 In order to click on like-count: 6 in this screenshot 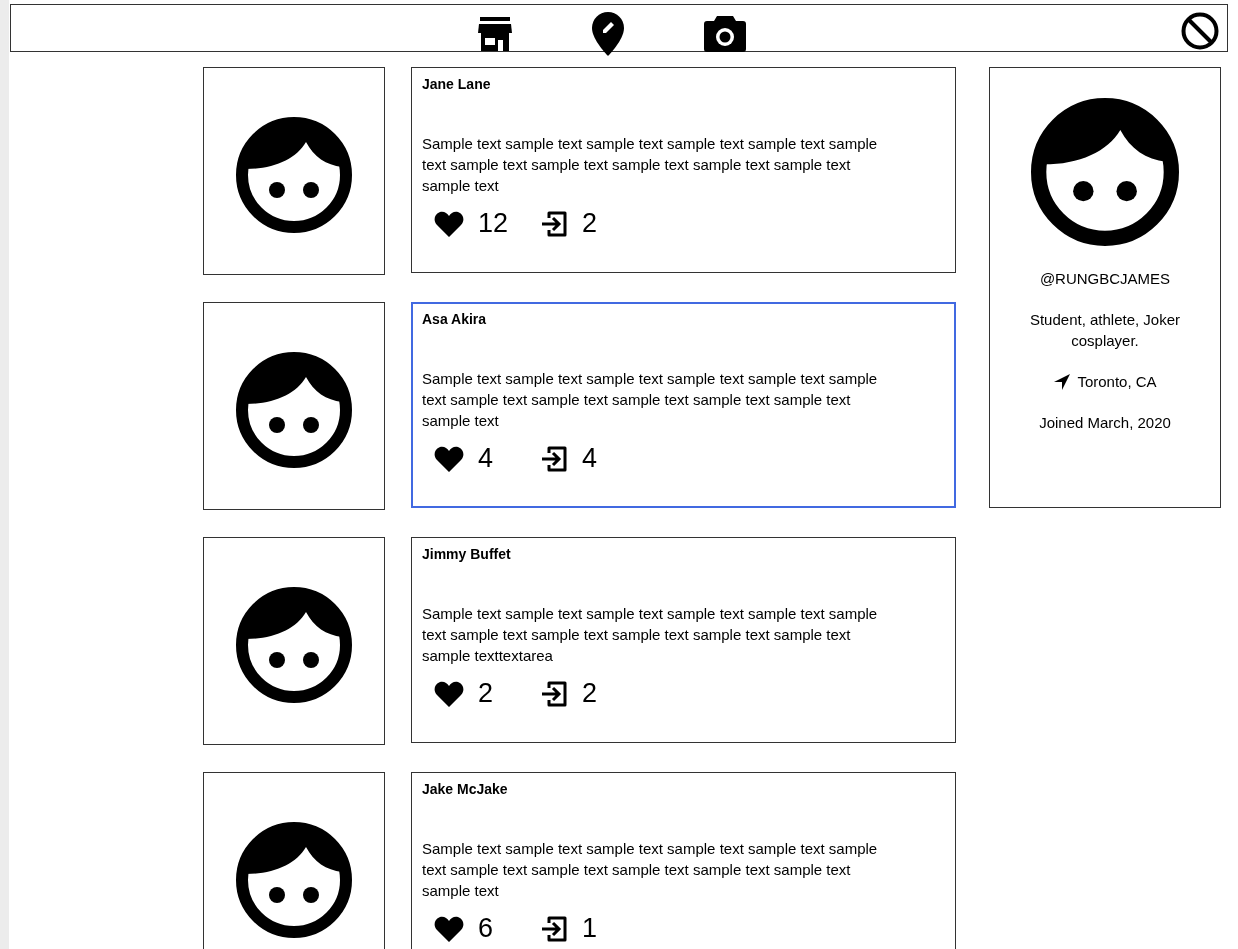, I will do `click(486, 928)`.